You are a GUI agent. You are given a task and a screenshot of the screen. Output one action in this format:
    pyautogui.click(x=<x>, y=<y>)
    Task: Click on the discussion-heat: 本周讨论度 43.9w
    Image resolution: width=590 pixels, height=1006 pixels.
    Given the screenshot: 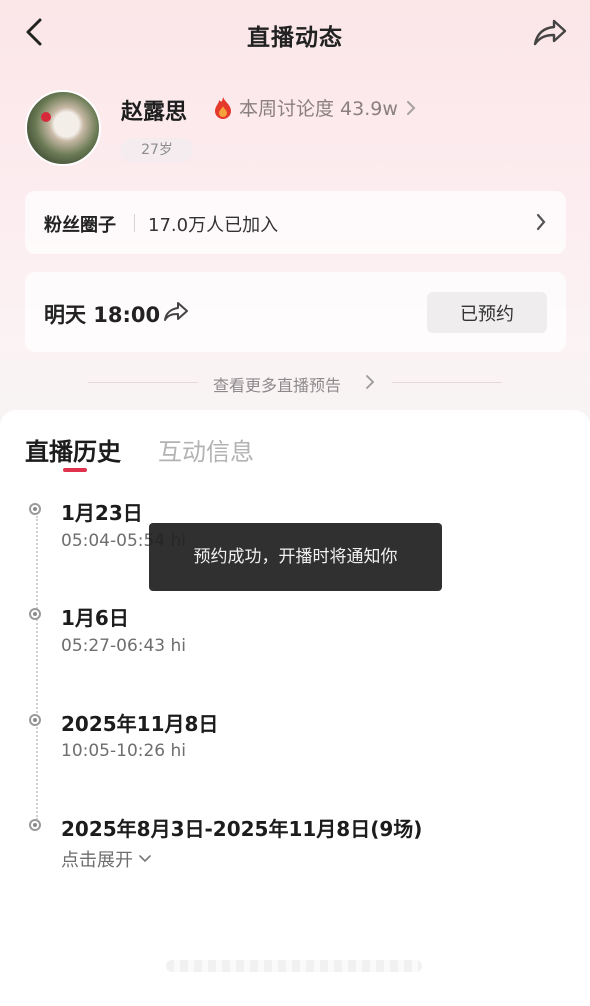 What is the action you would take?
    pyautogui.click(x=314, y=107)
    